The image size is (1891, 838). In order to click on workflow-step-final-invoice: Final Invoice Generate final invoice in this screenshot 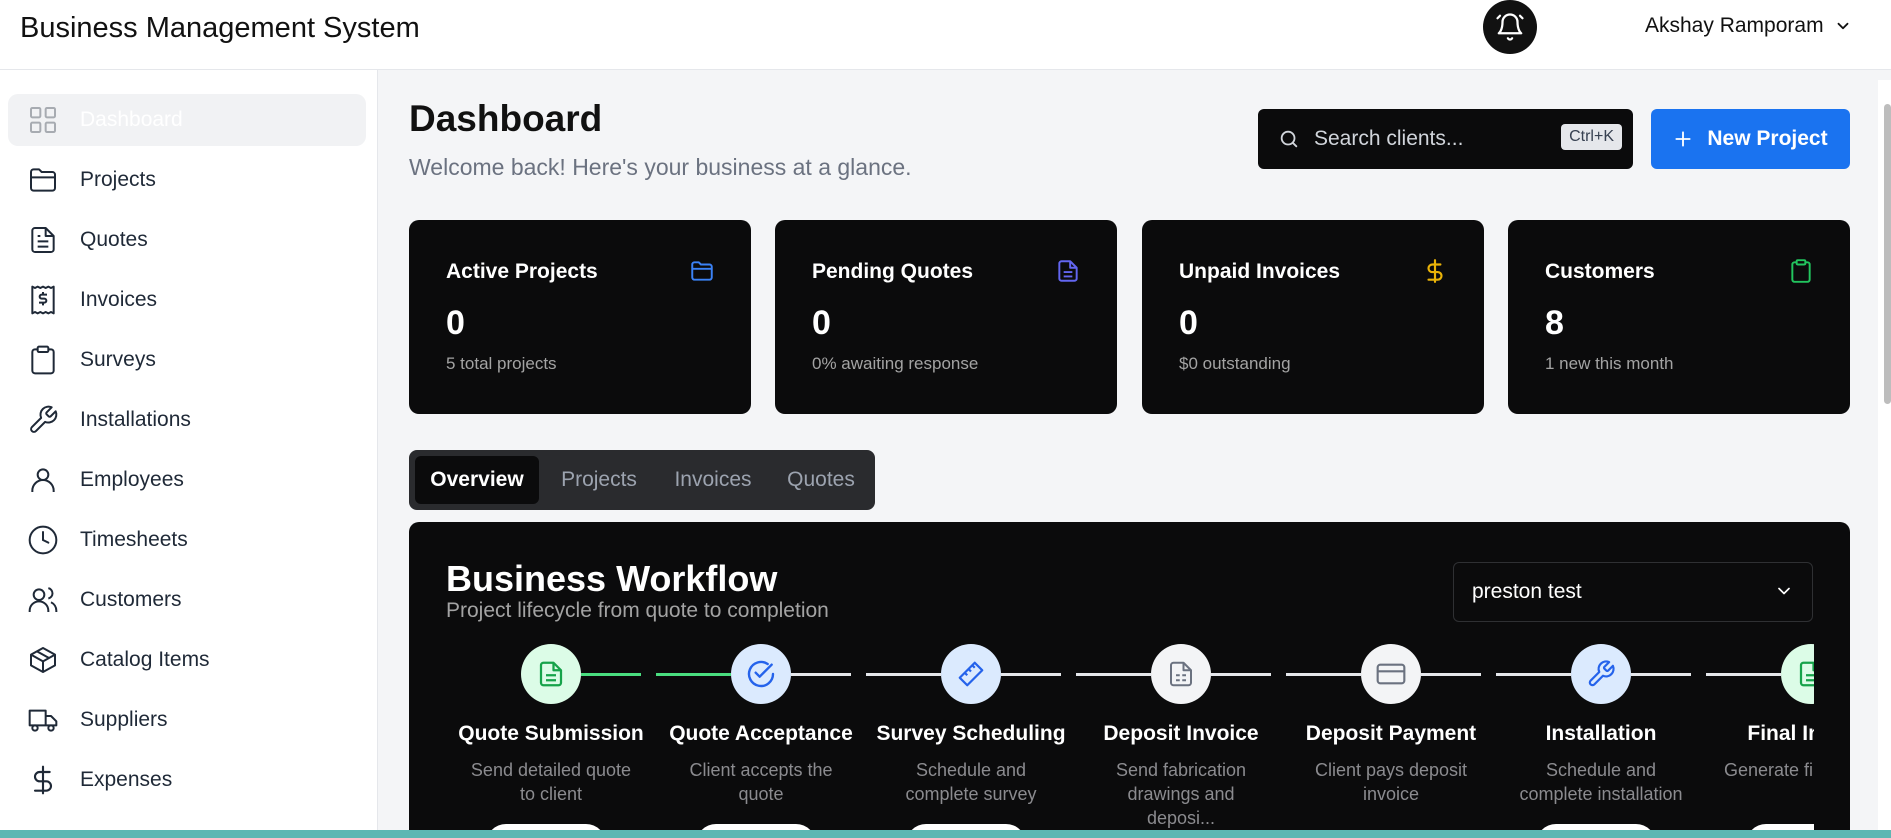, I will do `click(1760, 738)`.